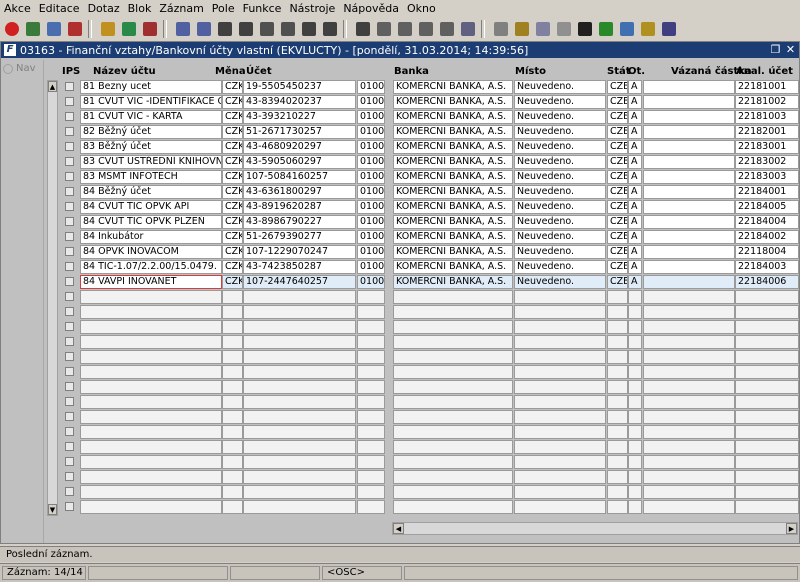 This screenshot has height=582, width=800. I want to click on globe-icon, so click(501, 29).